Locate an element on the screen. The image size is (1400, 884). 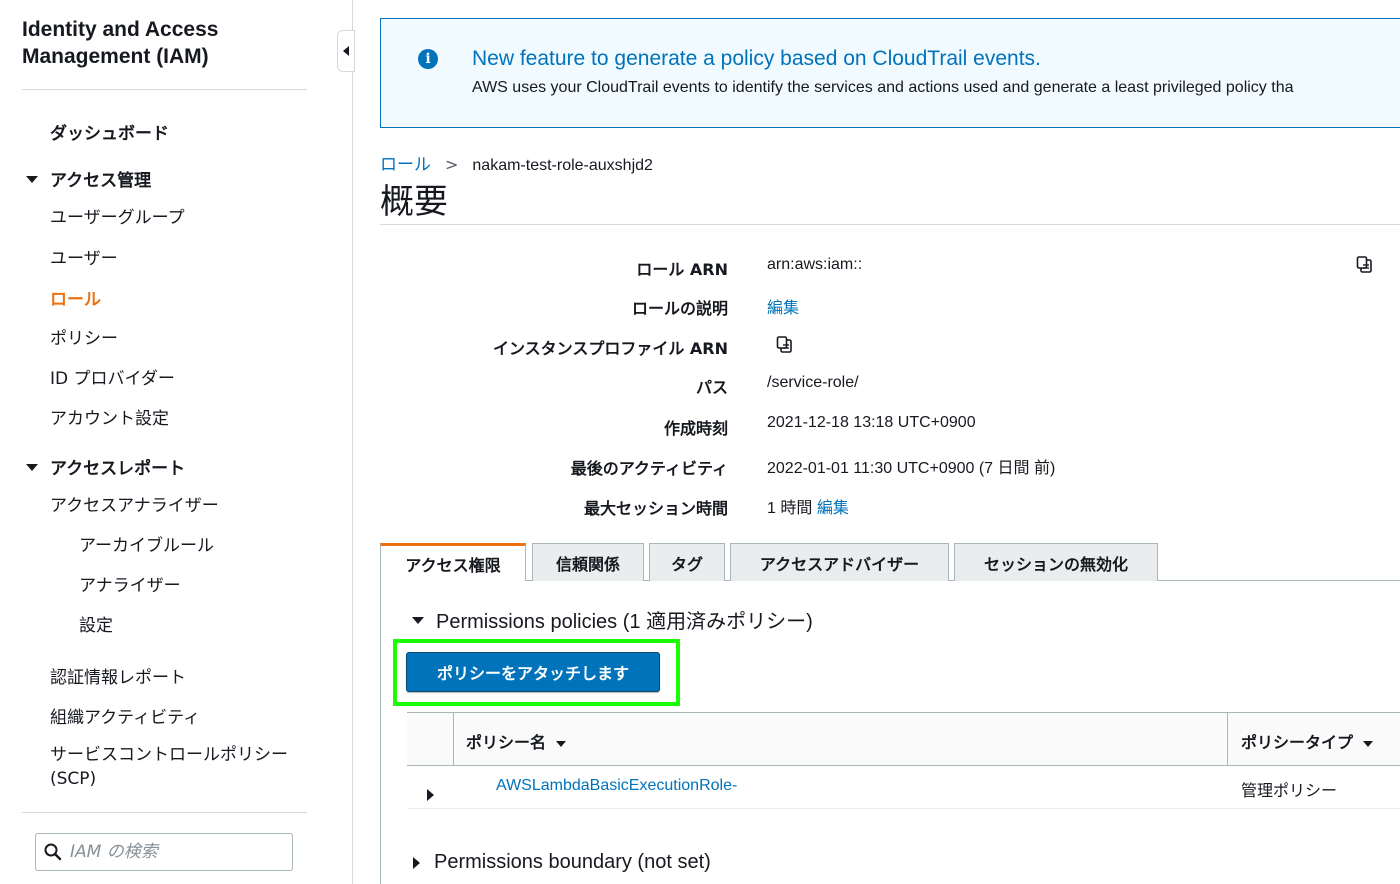
page-title: 概要 is located at coordinates (414, 202).